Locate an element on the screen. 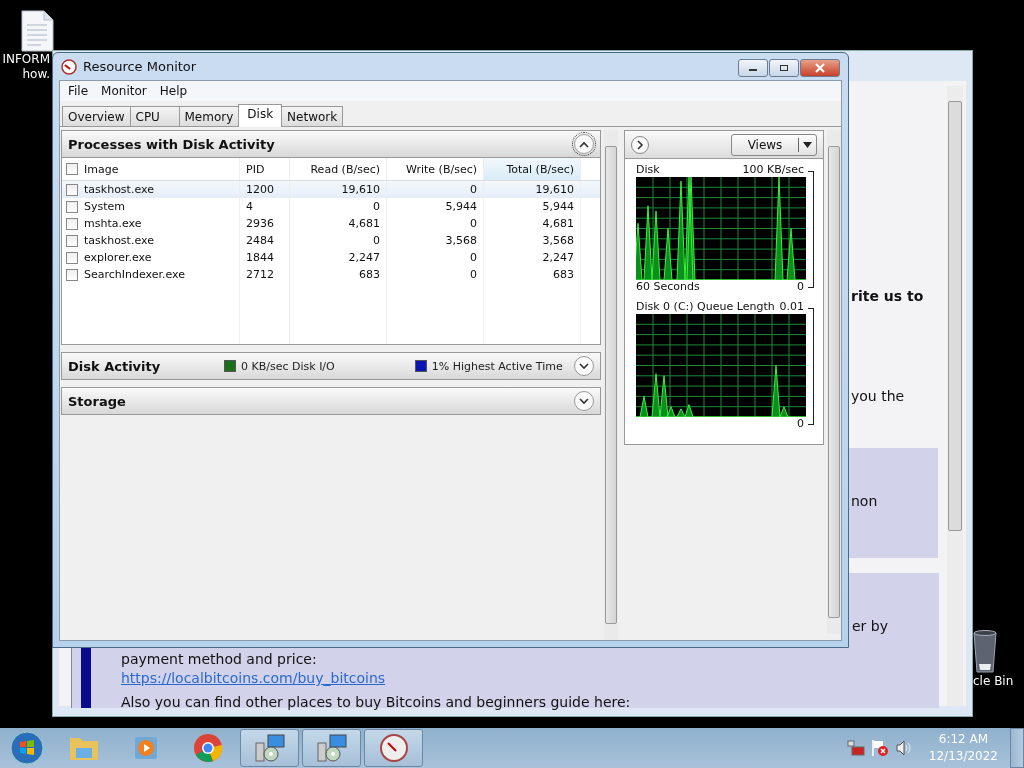 Image resolution: width=1024 pixels, height=768 pixels. message-text: rite us to is located at coordinates (887, 296).